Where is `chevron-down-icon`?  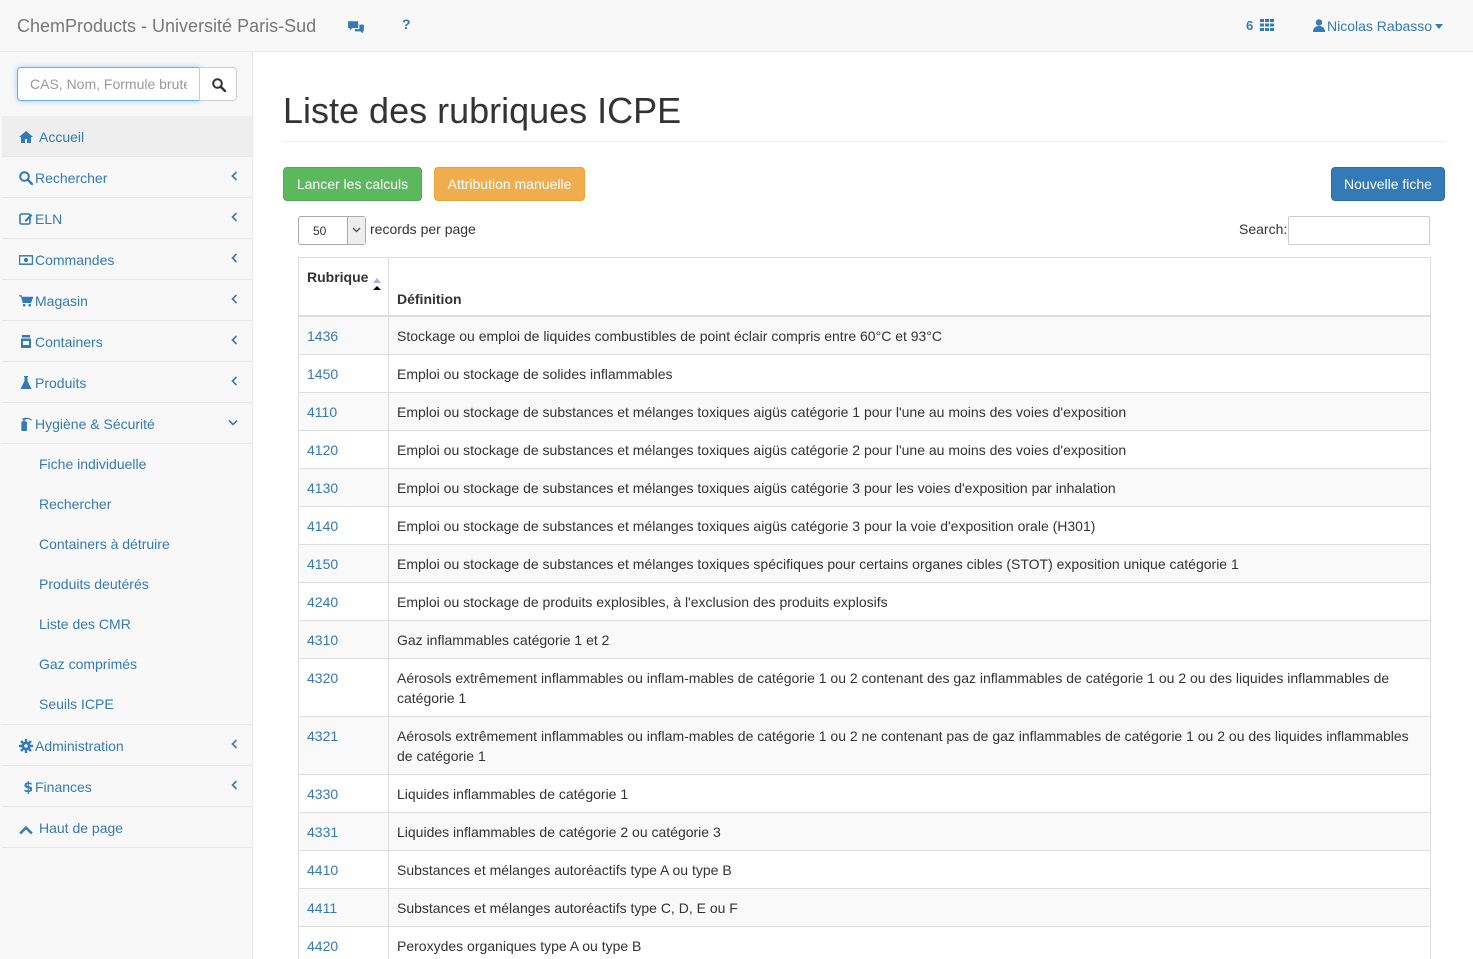
chevron-down-icon is located at coordinates (356, 230).